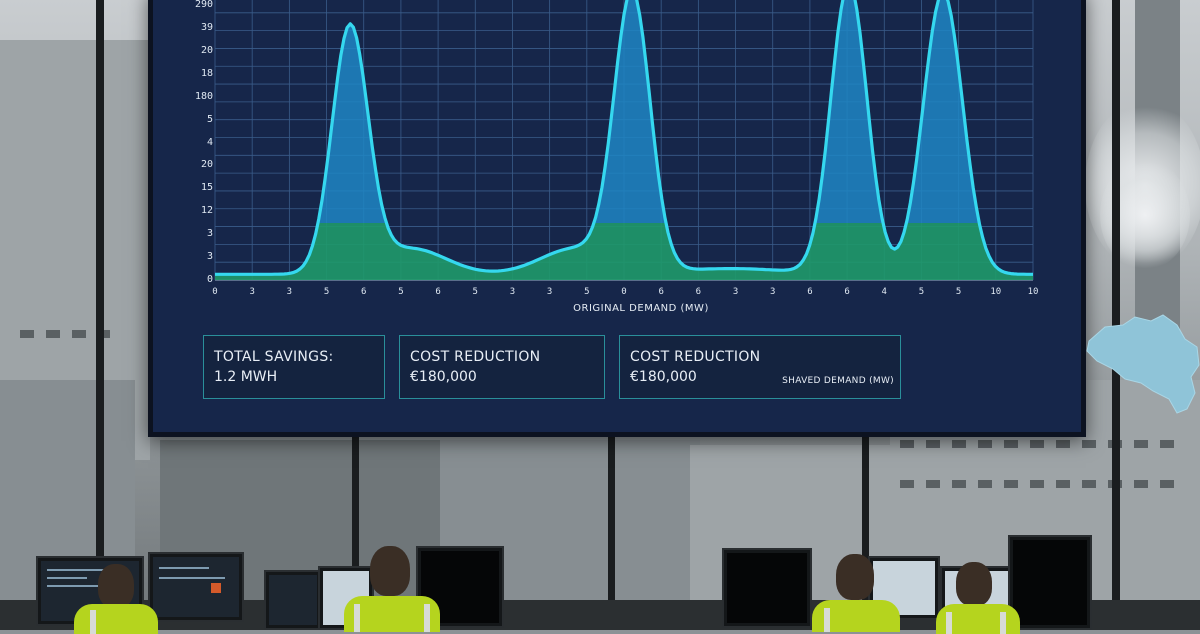 The image size is (1200, 634). What do you see at coordinates (203, 5) in the screenshot?
I see `y-tick-label: 290` at bounding box center [203, 5].